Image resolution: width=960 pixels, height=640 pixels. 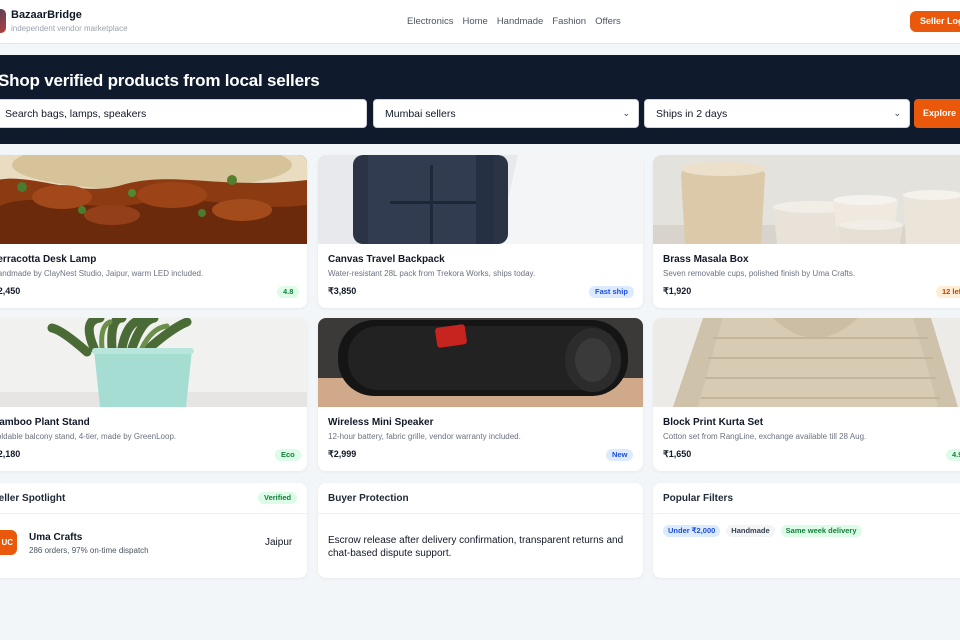 What do you see at coordinates (420, 113) in the screenshot?
I see `city-select-value: Mumbai sellers` at bounding box center [420, 113].